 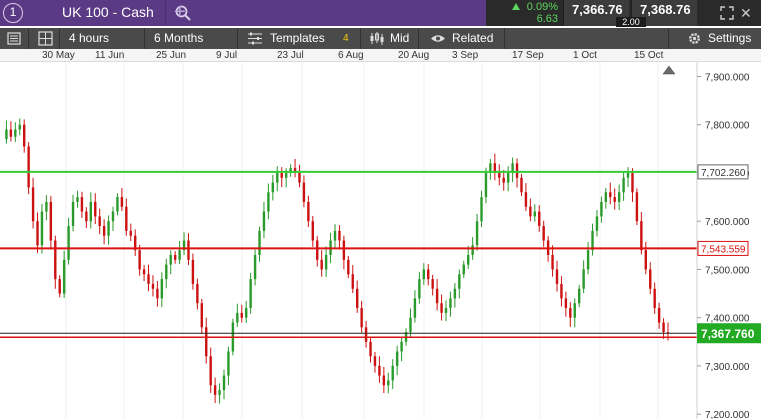 I want to click on line-price-label: 7,543.559, so click(x=723, y=249).